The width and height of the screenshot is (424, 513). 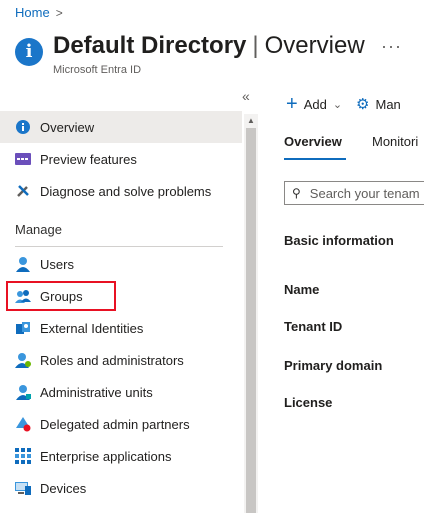 What do you see at coordinates (63, 488) in the screenshot?
I see `sidebar-item-label: Devices` at bounding box center [63, 488].